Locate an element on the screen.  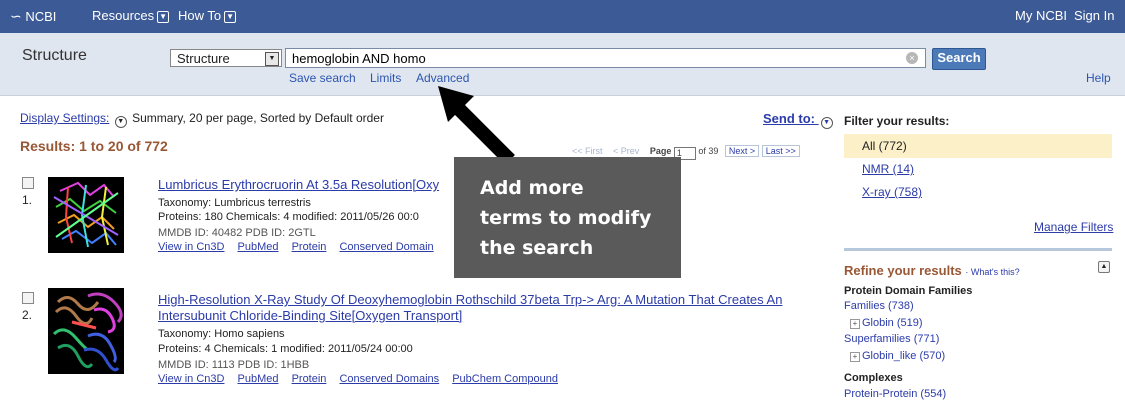
callout-box: Add more terms to modify the search is located at coordinates (567, 217).